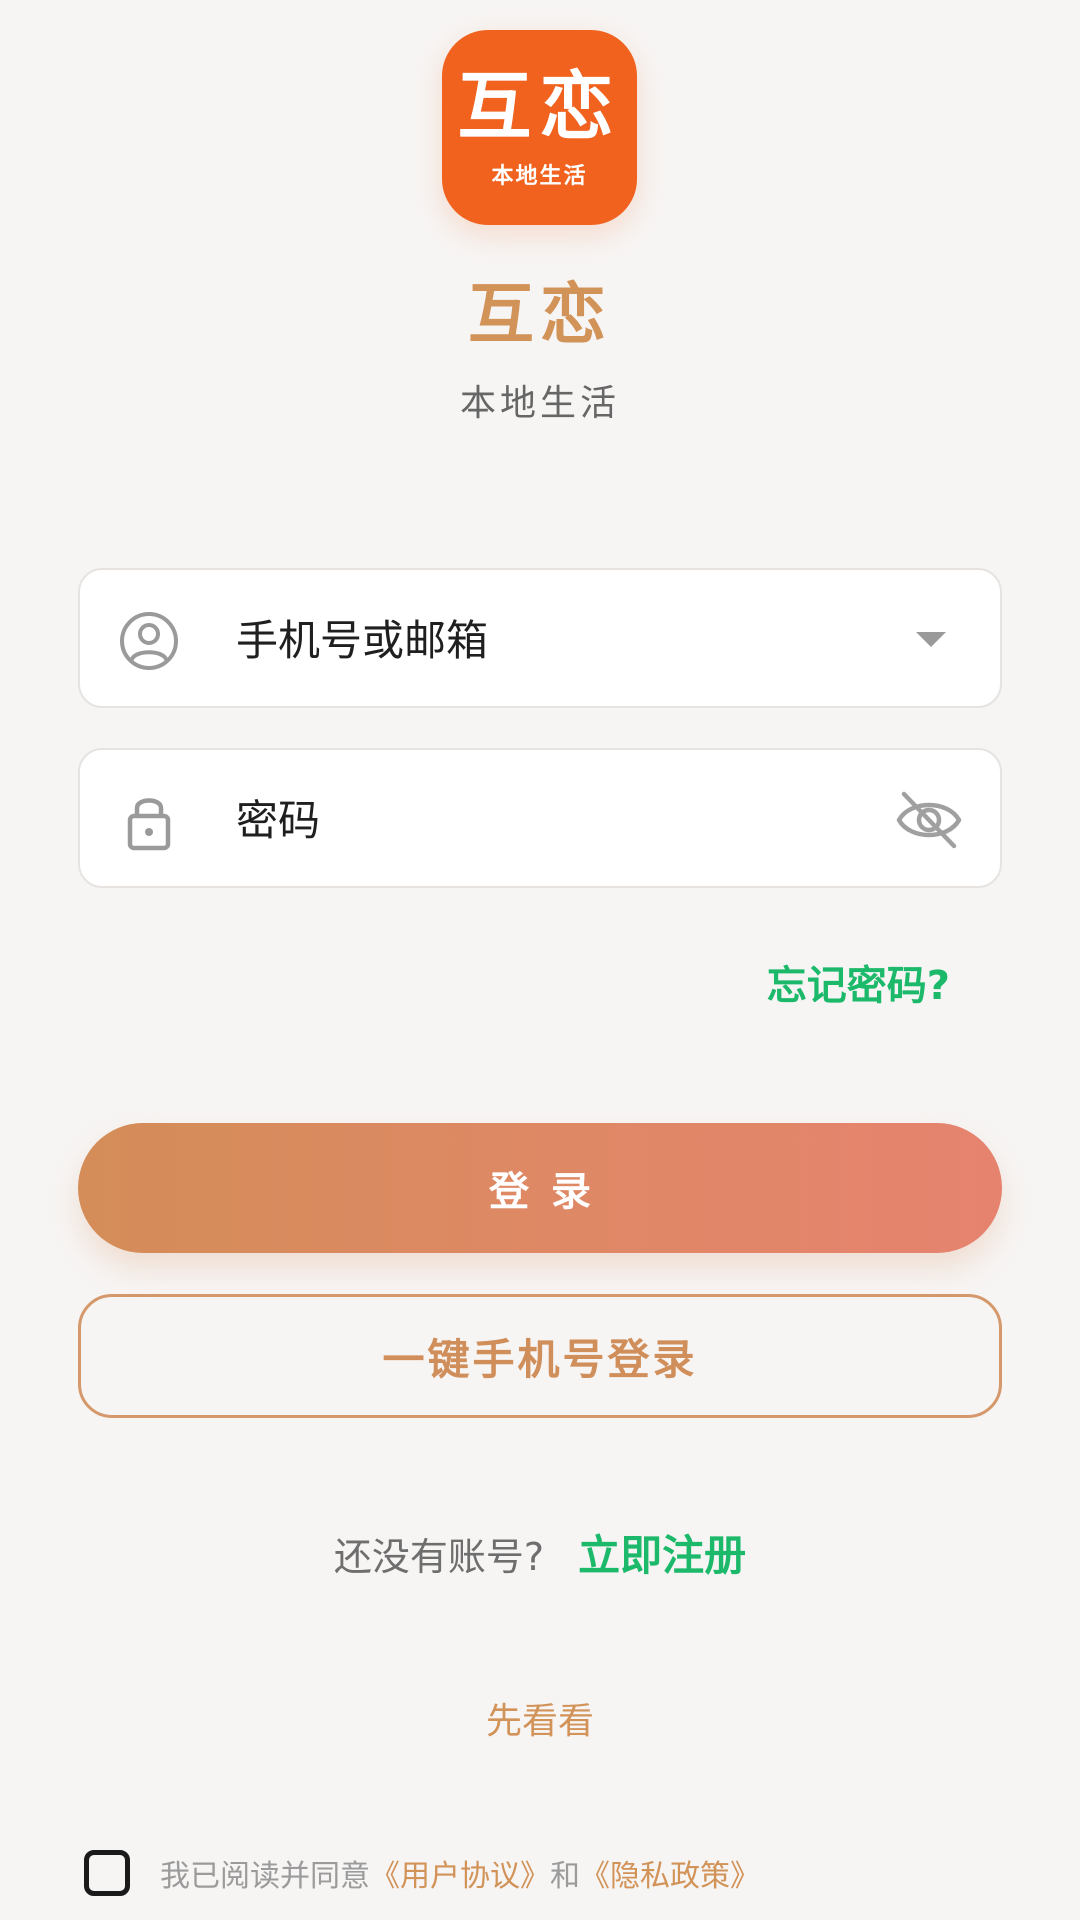 This screenshot has height=1920, width=1080. Describe the element at coordinates (149, 824) in the screenshot. I see `lock-icon` at that location.